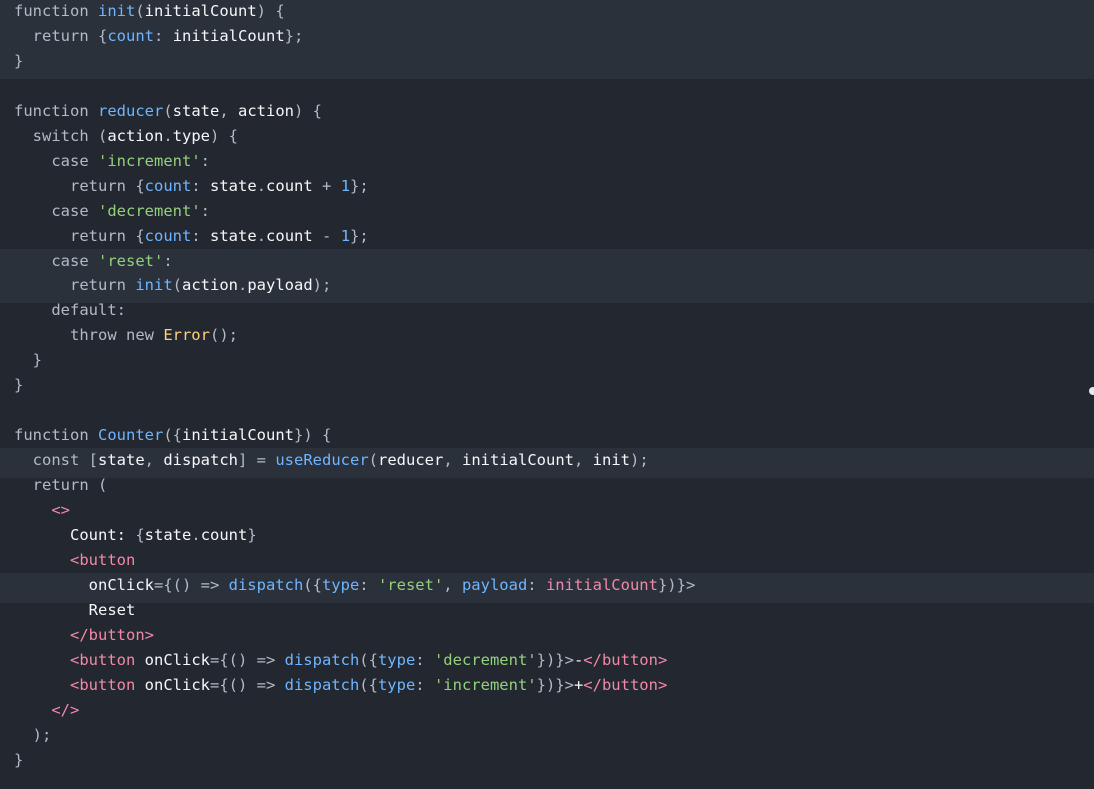 The image size is (1094, 789). What do you see at coordinates (359, 235) in the screenshot?
I see `code-token: };` at bounding box center [359, 235].